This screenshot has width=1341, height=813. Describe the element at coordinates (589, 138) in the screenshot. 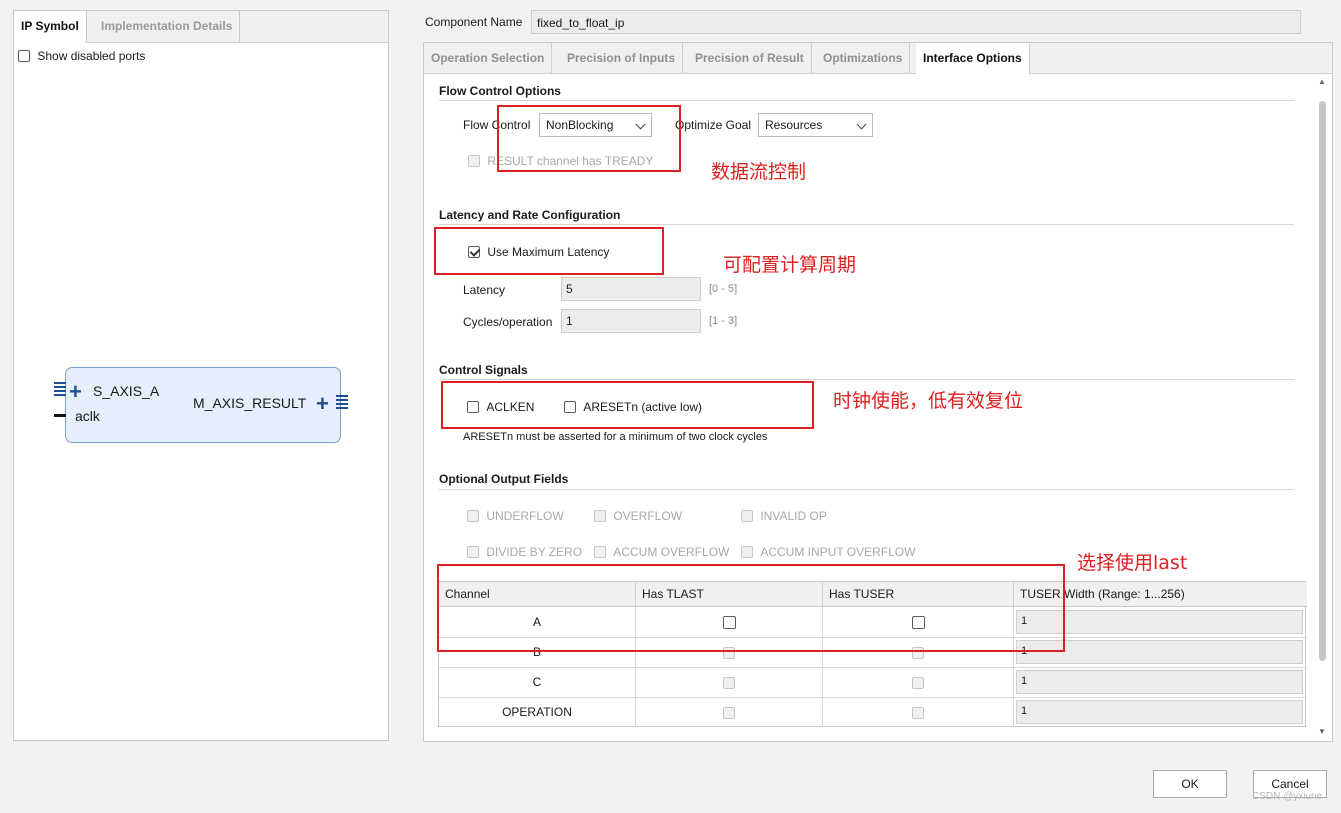

I see `annotation-box-flow` at that location.